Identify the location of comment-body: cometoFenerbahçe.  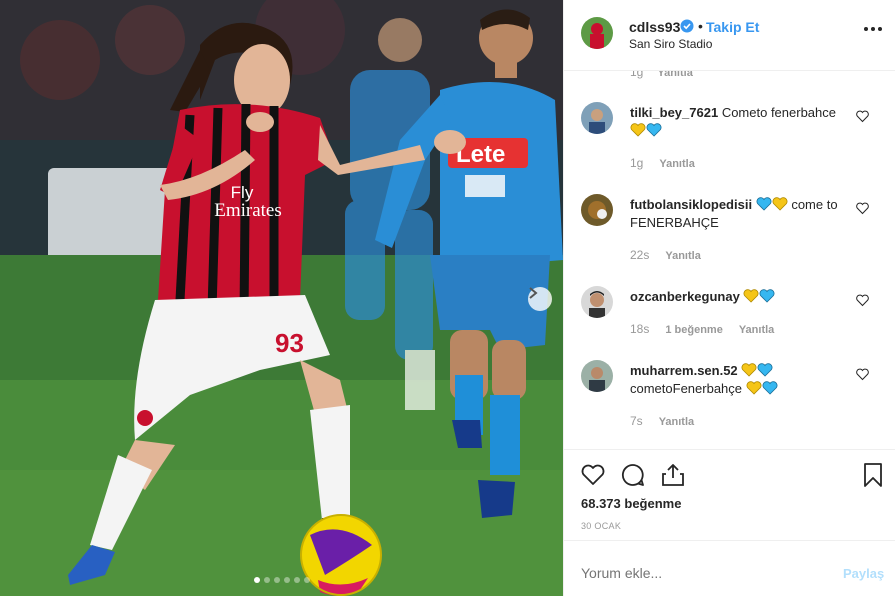
(686, 388).